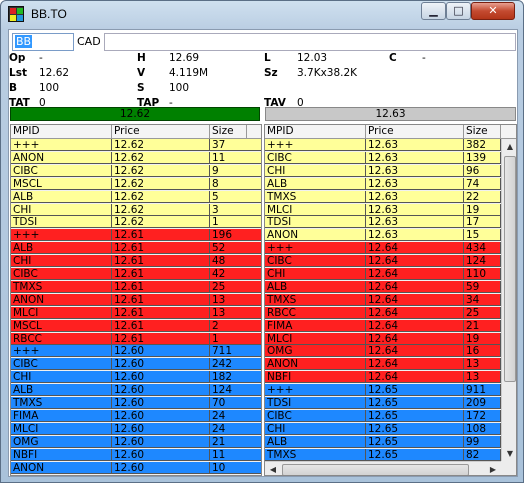 The image size is (524, 483). I want to click on table-row: +++ 12.63 382, so click(390, 145).